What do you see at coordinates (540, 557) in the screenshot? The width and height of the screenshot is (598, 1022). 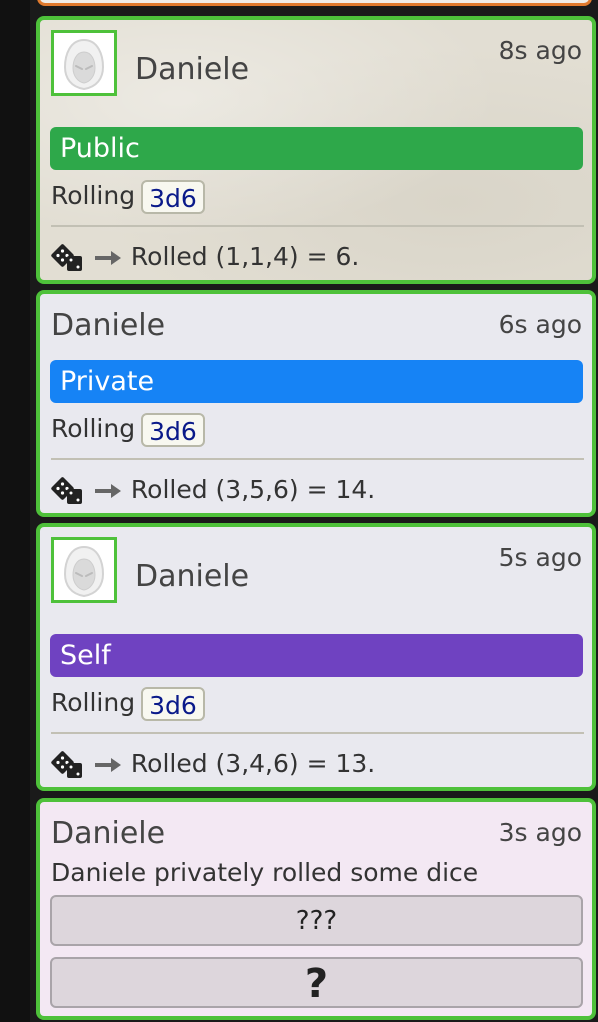 I see `timestamp: 5s ago` at bounding box center [540, 557].